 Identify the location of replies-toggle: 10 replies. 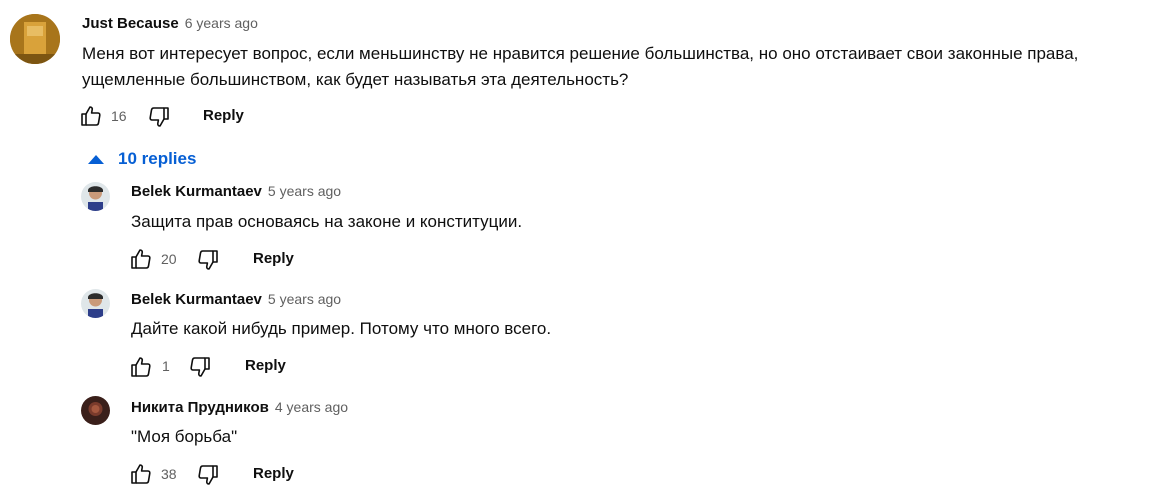
(142, 159).